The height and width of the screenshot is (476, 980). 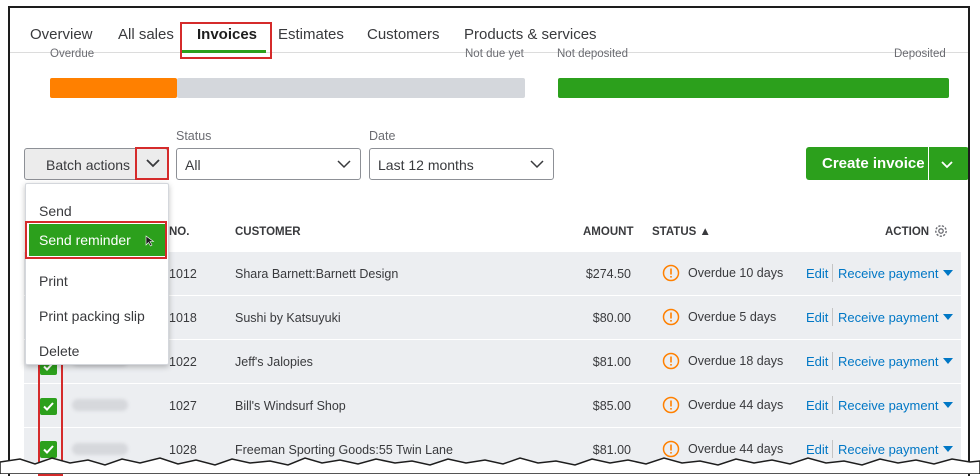 What do you see at coordinates (183, 318) in the screenshot?
I see `invoice-no: 1018` at bounding box center [183, 318].